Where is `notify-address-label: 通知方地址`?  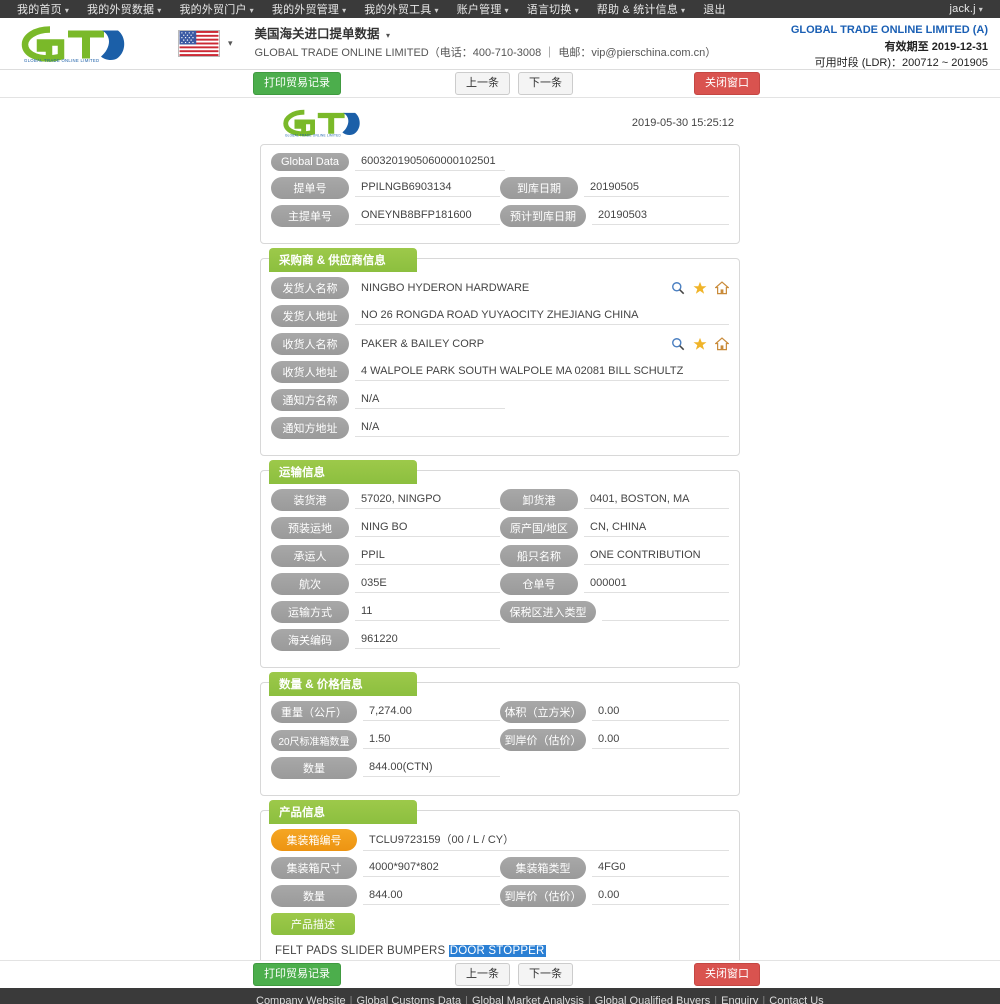 notify-address-label: 通知方地址 is located at coordinates (310, 428).